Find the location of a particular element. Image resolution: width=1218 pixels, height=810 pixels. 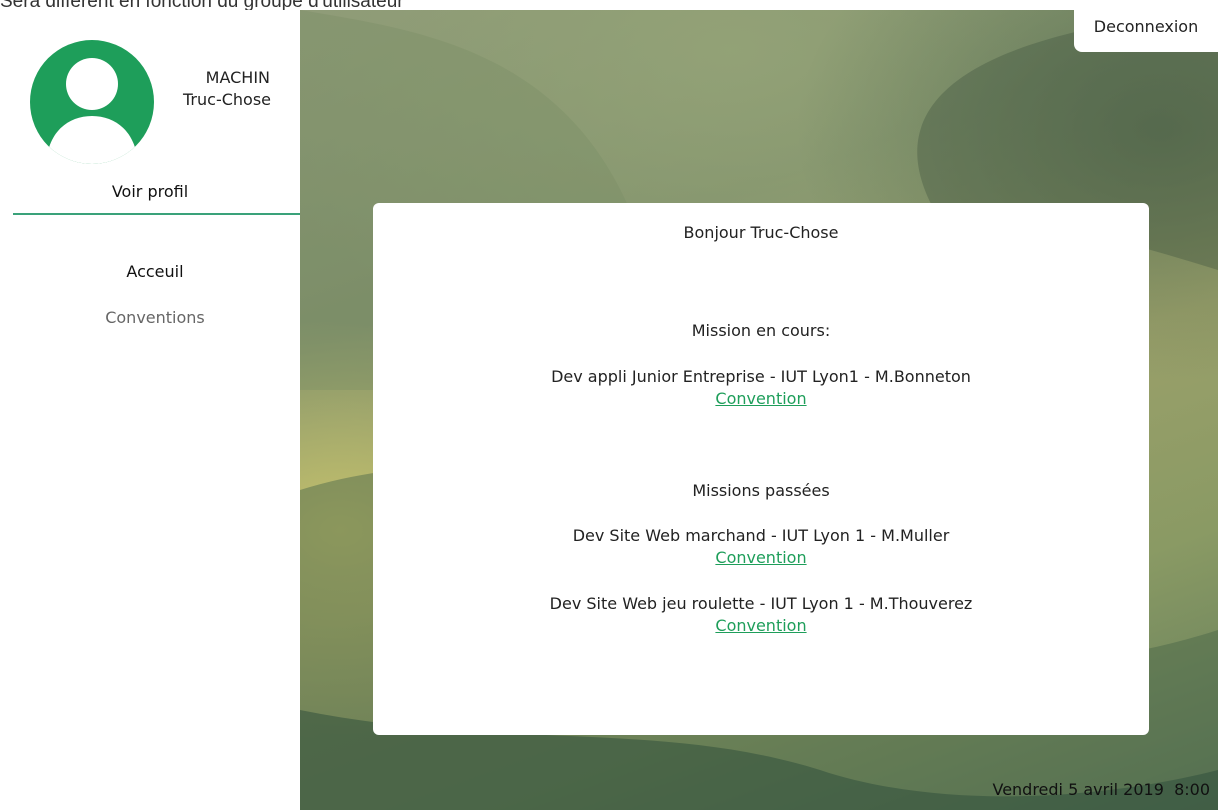

avatar is located at coordinates (92, 102).